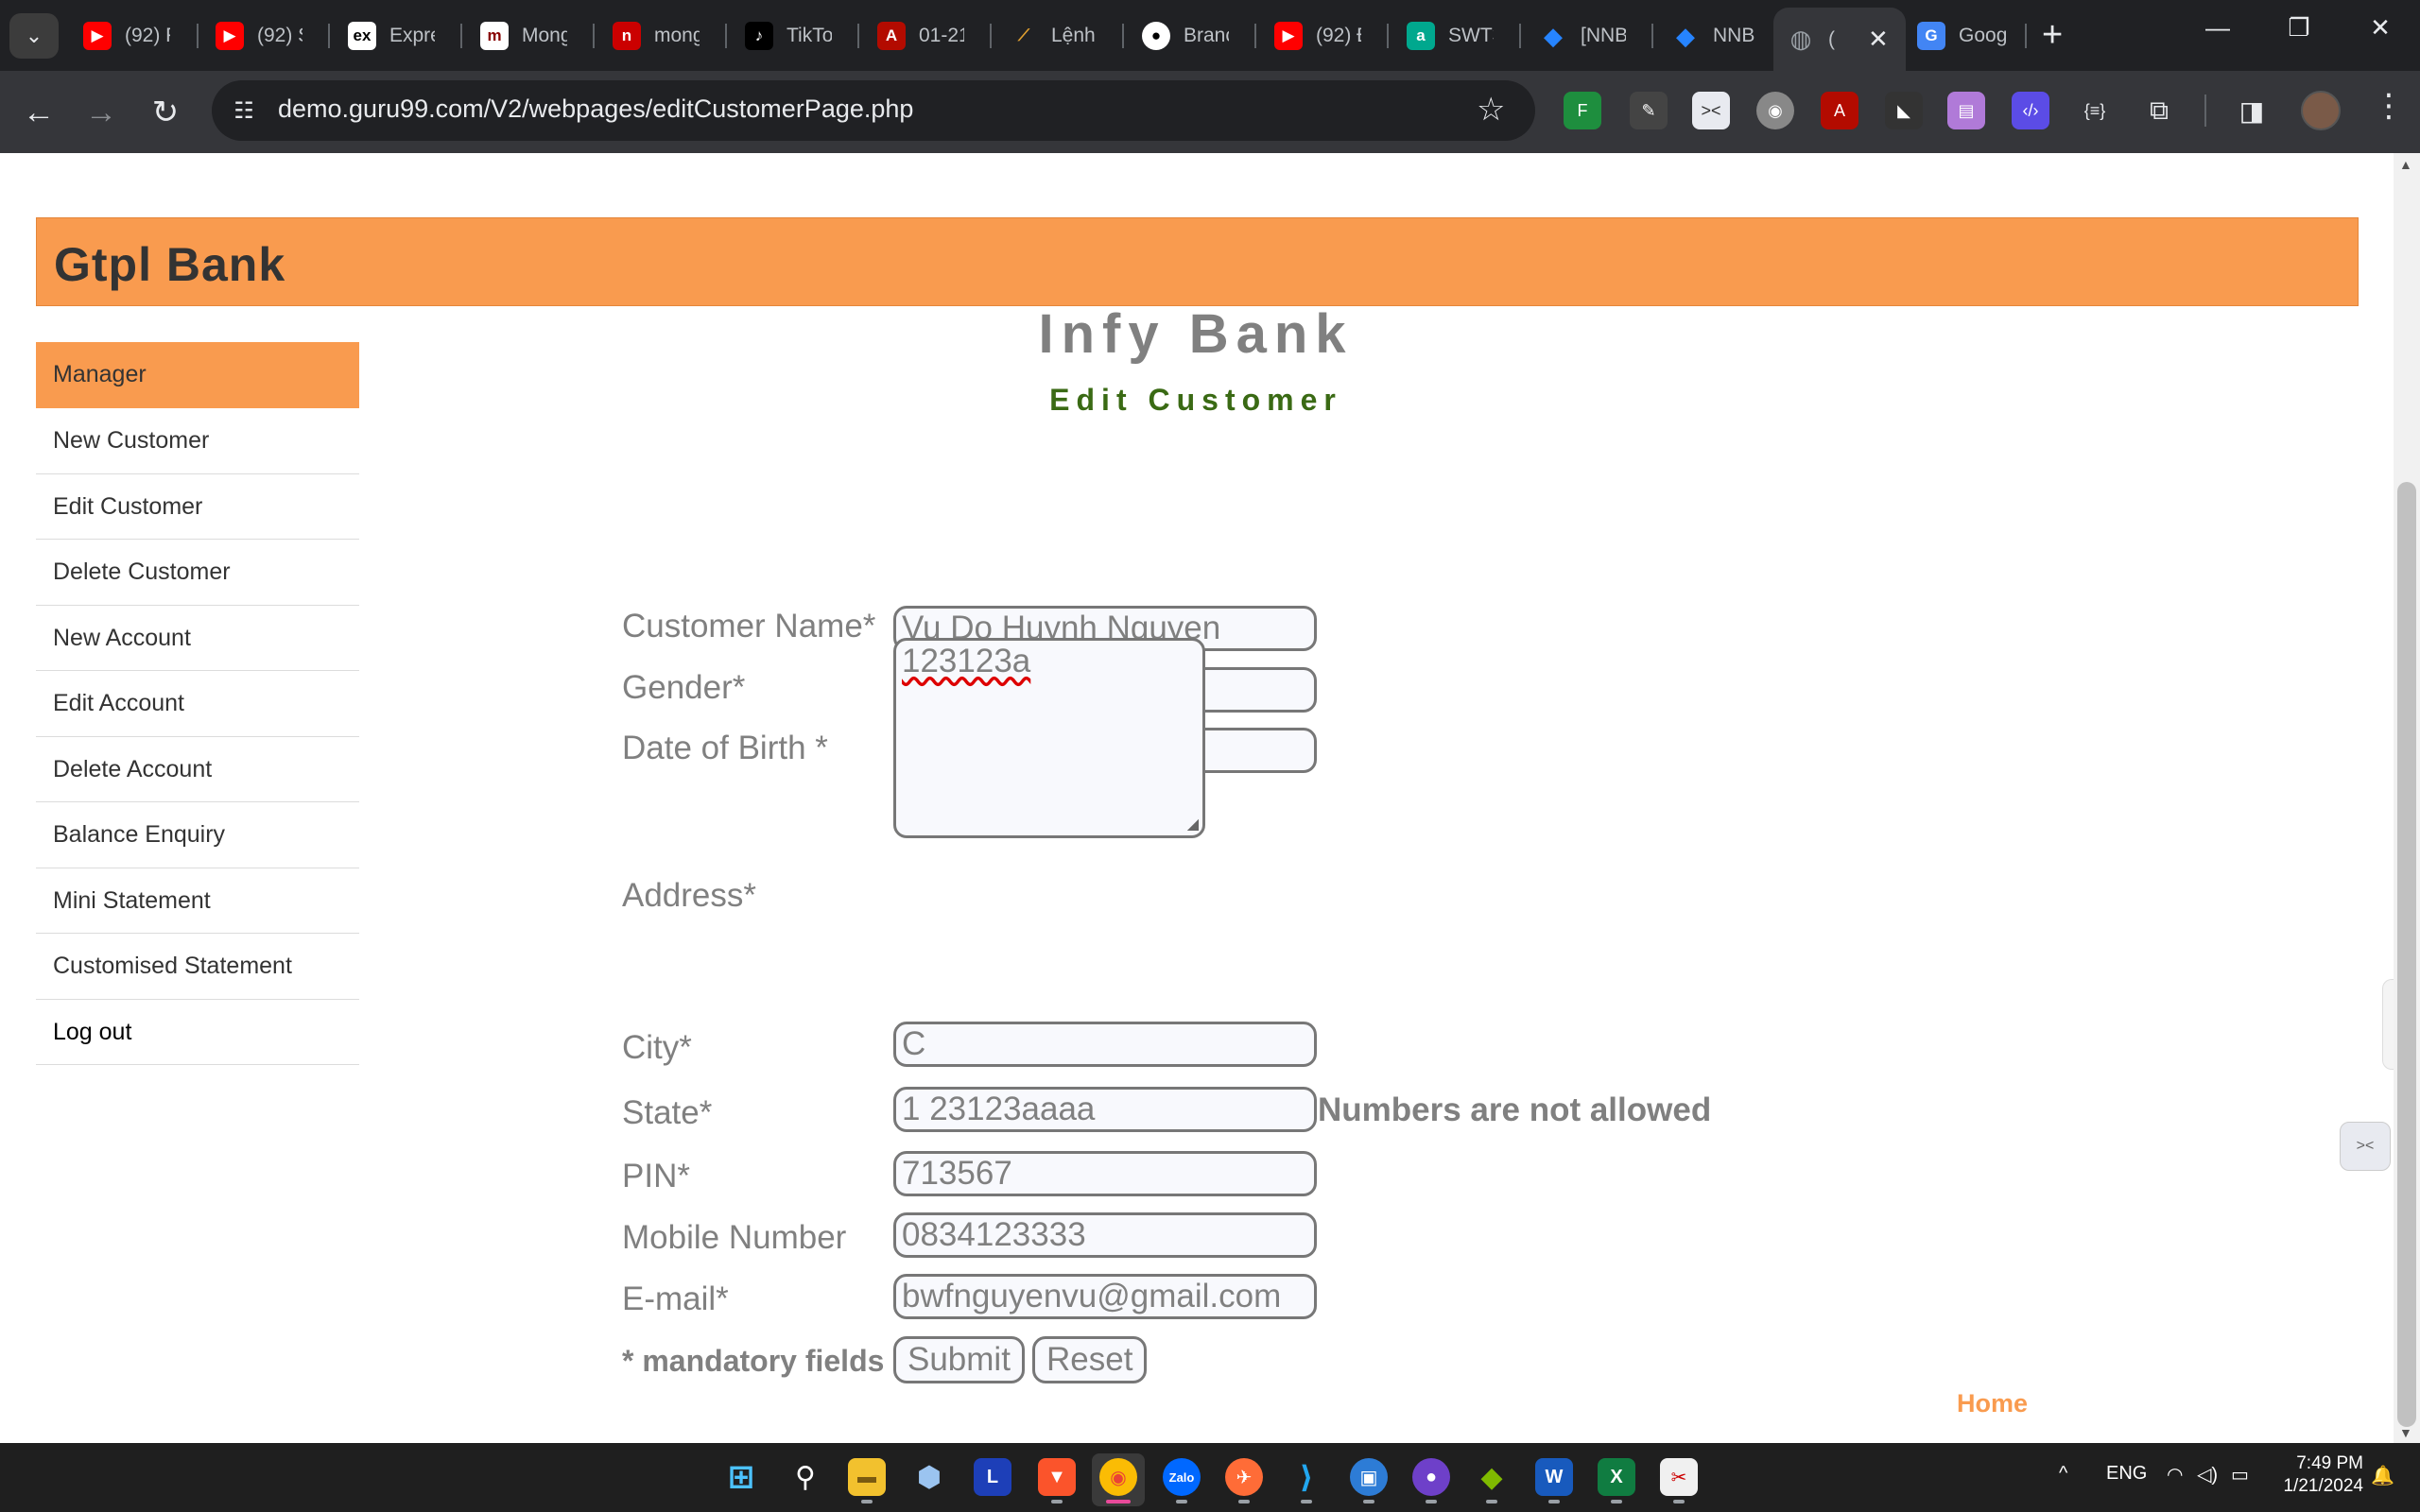  I want to click on menu-item-mini-statement: Mini Statement, so click(197, 901).